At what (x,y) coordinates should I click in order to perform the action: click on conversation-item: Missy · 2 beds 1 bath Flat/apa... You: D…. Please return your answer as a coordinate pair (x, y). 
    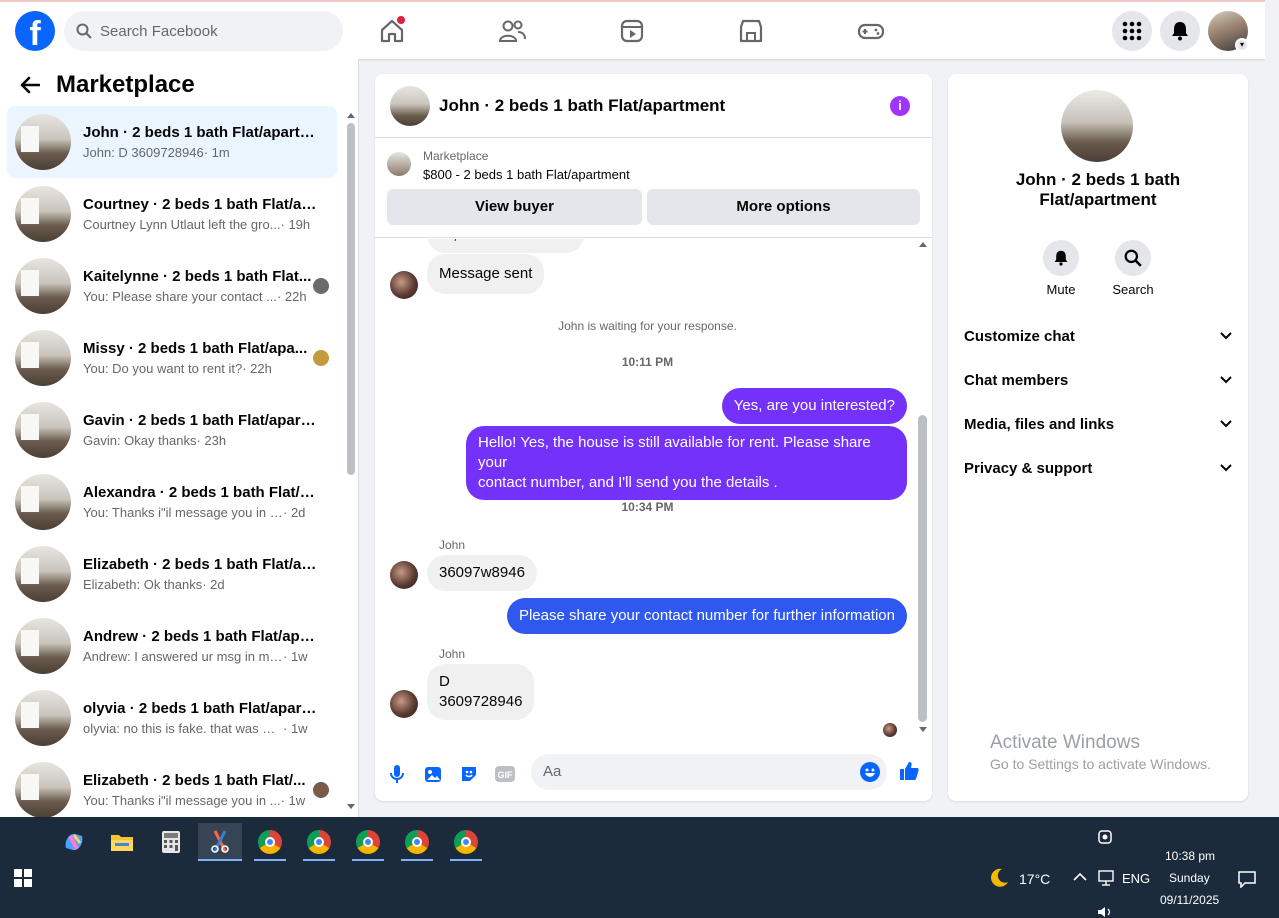
    Looking at the image, I should click on (172, 358).